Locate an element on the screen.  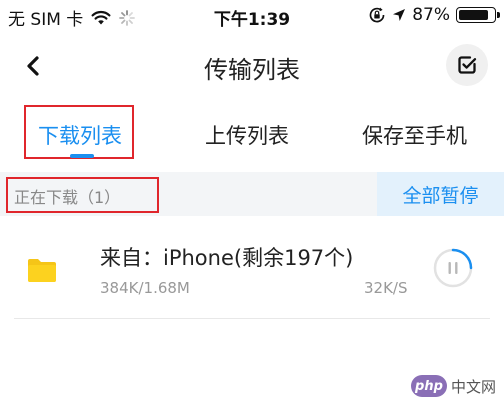
tab-upload-list: 上传列表 is located at coordinates (247, 135).